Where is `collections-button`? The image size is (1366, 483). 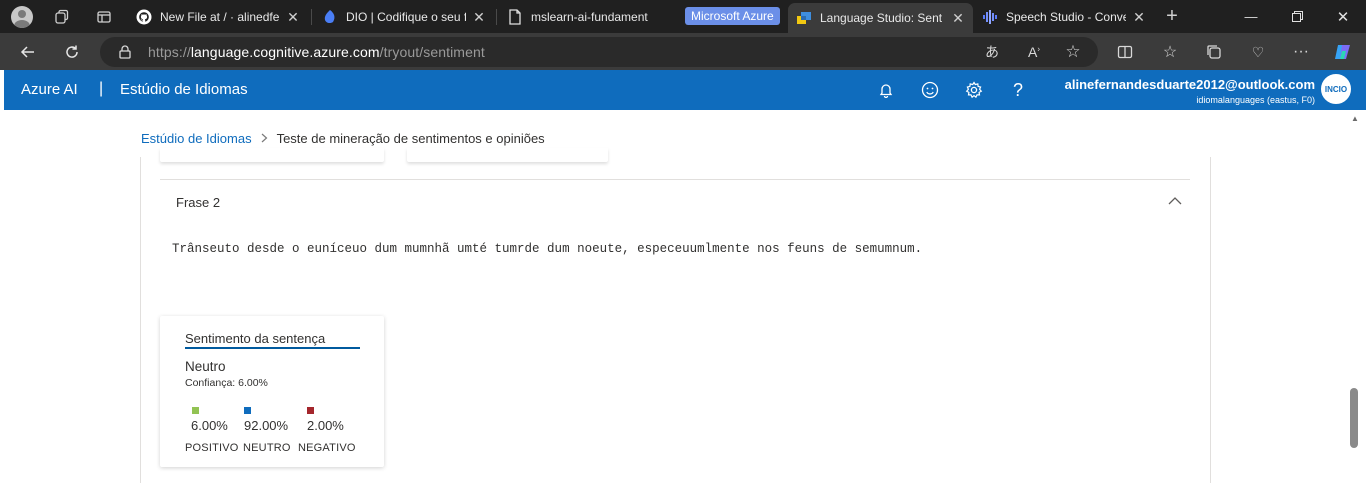 collections-button is located at coordinates (1214, 52).